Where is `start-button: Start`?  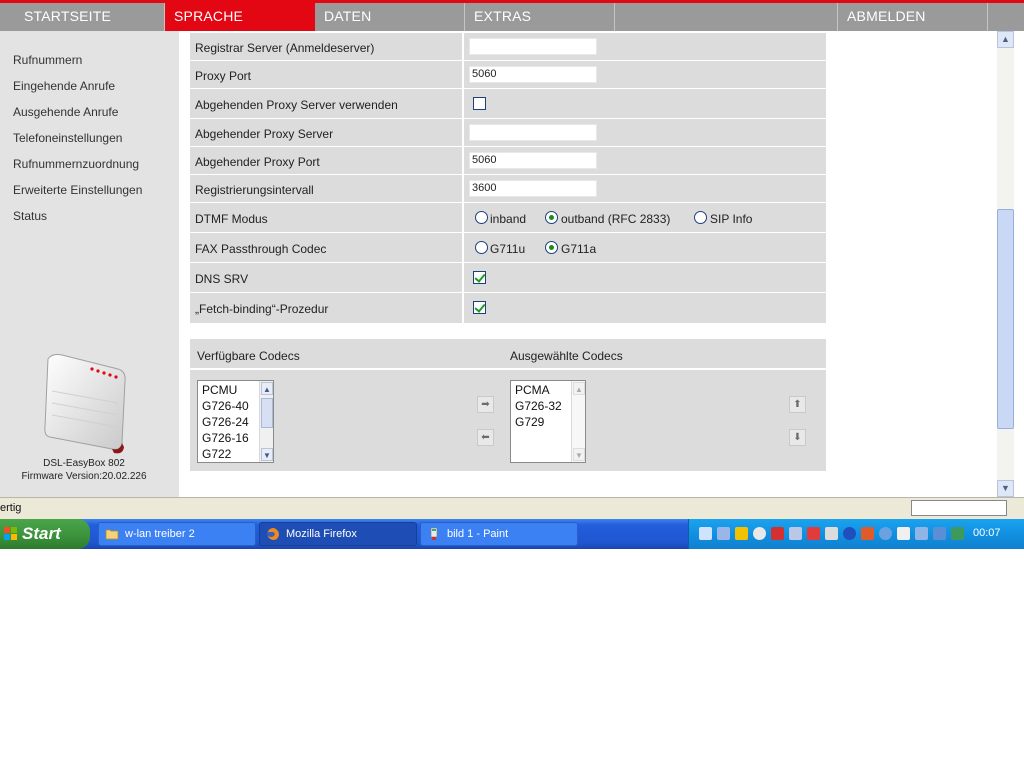 start-button: Start is located at coordinates (45, 534).